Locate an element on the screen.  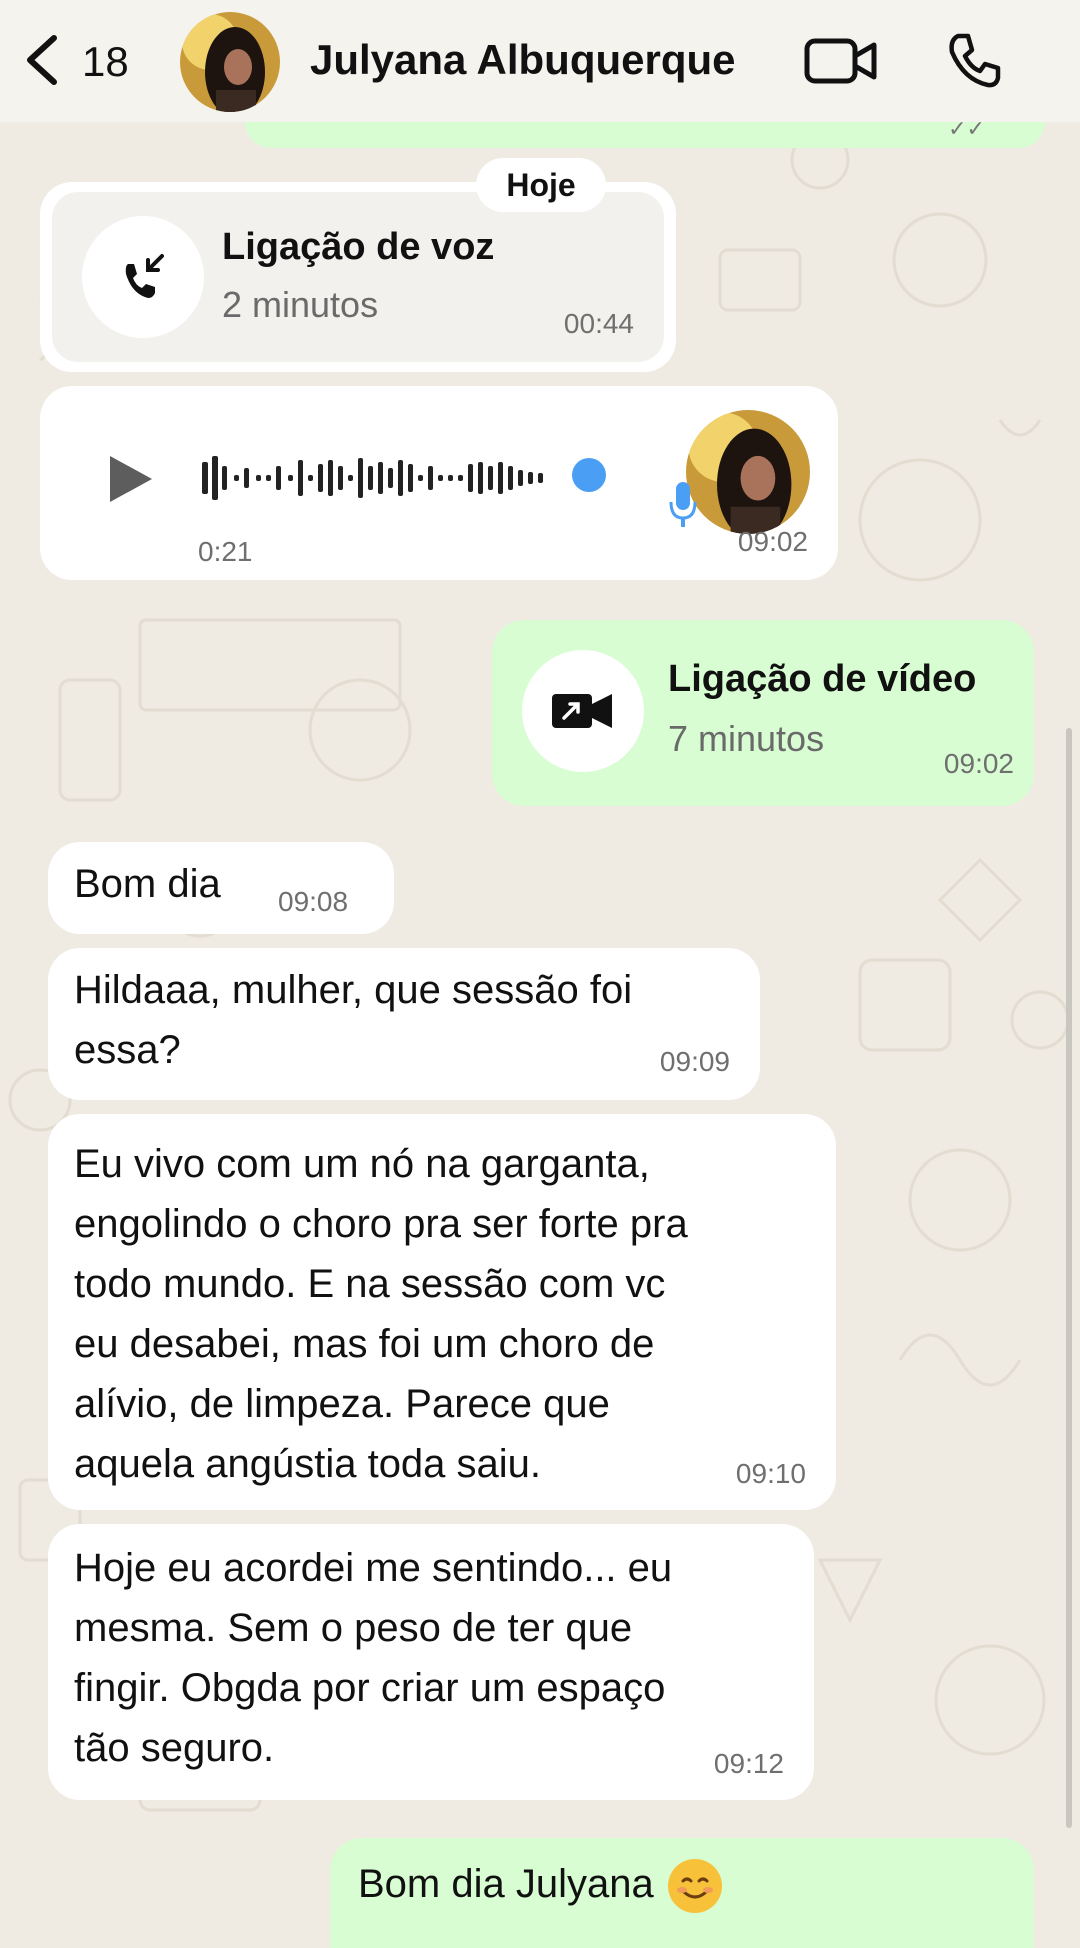
message-text-line: fingir. Obgda por criar um espaço is located at coordinates (370, 1688).